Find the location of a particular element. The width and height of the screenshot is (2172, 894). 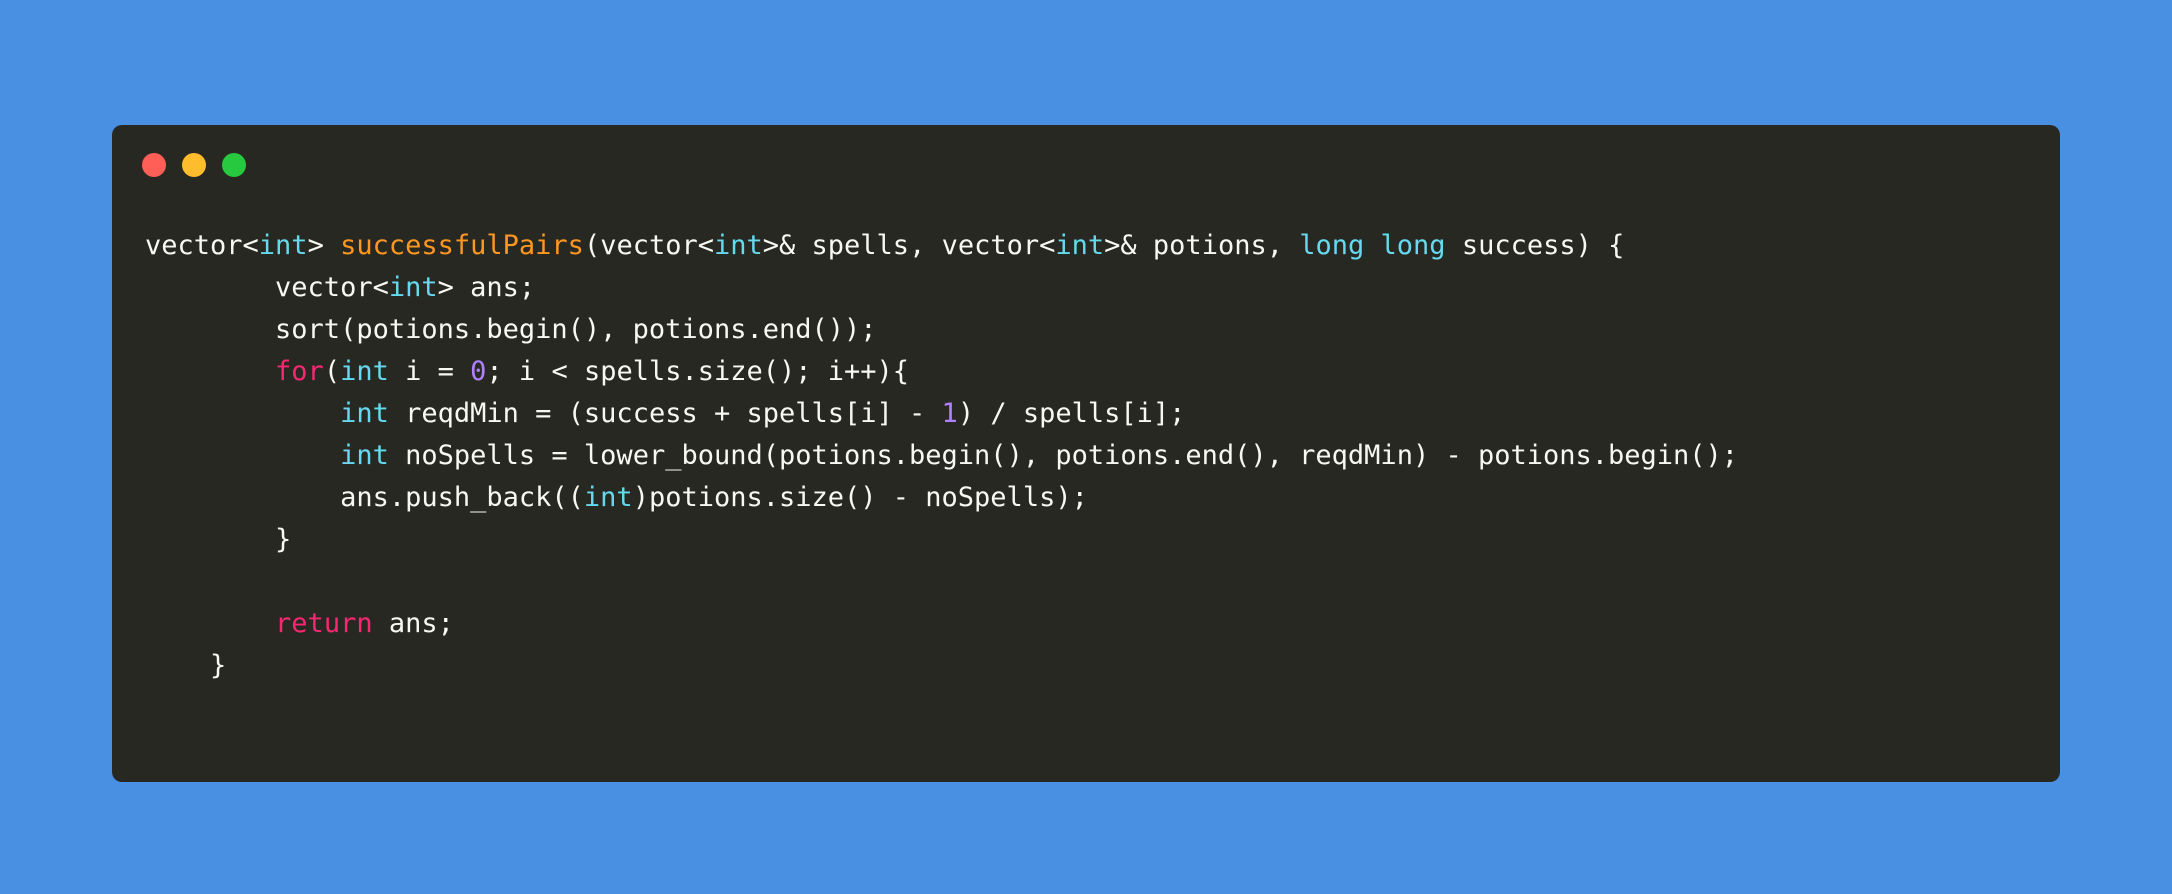

close-button is located at coordinates (154, 165).